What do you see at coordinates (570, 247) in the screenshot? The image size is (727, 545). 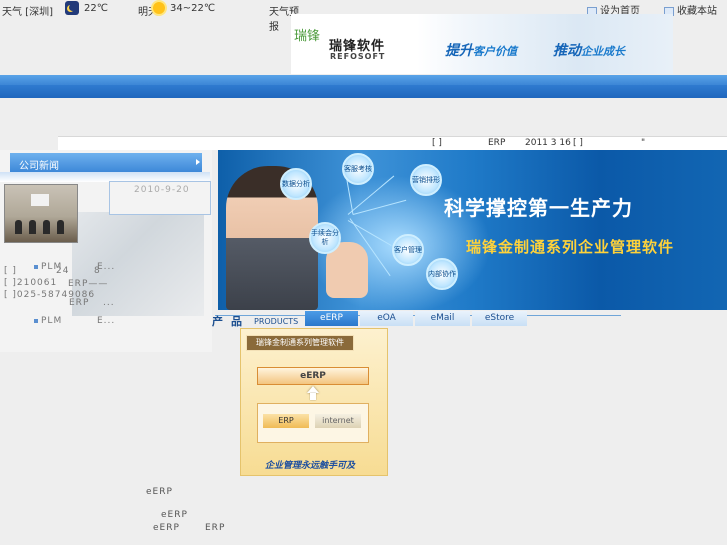 I see `hero-subtitle: 瑞锋金制通系列企业管理软件` at bounding box center [570, 247].